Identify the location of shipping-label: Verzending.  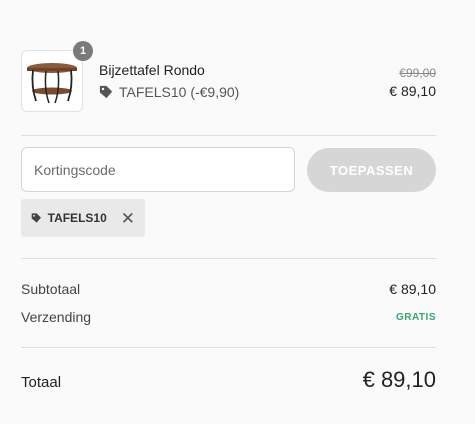
(56, 317).